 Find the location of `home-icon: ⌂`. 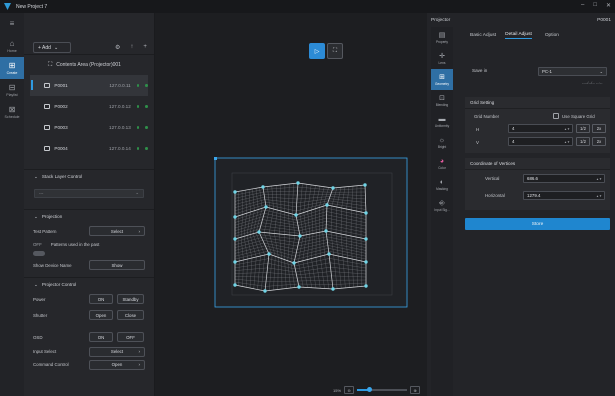

home-icon: ⌂ is located at coordinates (12, 43).